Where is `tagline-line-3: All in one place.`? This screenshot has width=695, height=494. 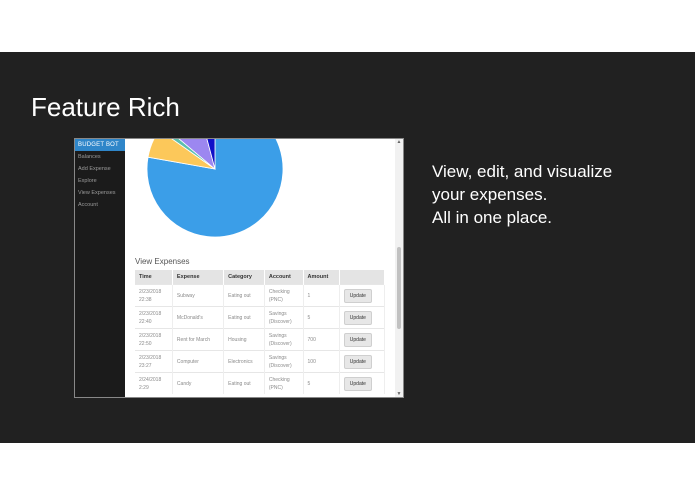 tagline-line-3: All in one place. is located at coordinates (492, 217).